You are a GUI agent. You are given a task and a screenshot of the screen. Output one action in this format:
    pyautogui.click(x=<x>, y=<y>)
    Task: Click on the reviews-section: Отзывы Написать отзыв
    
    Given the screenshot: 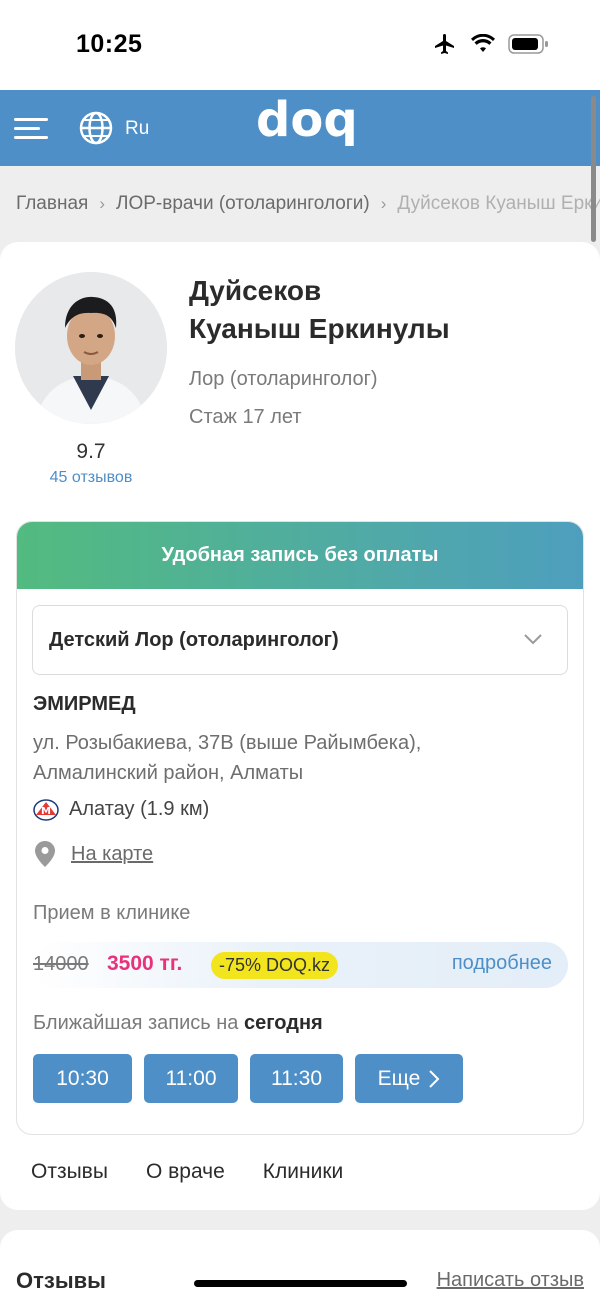 What is the action you would take?
    pyautogui.click(x=300, y=1265)
    